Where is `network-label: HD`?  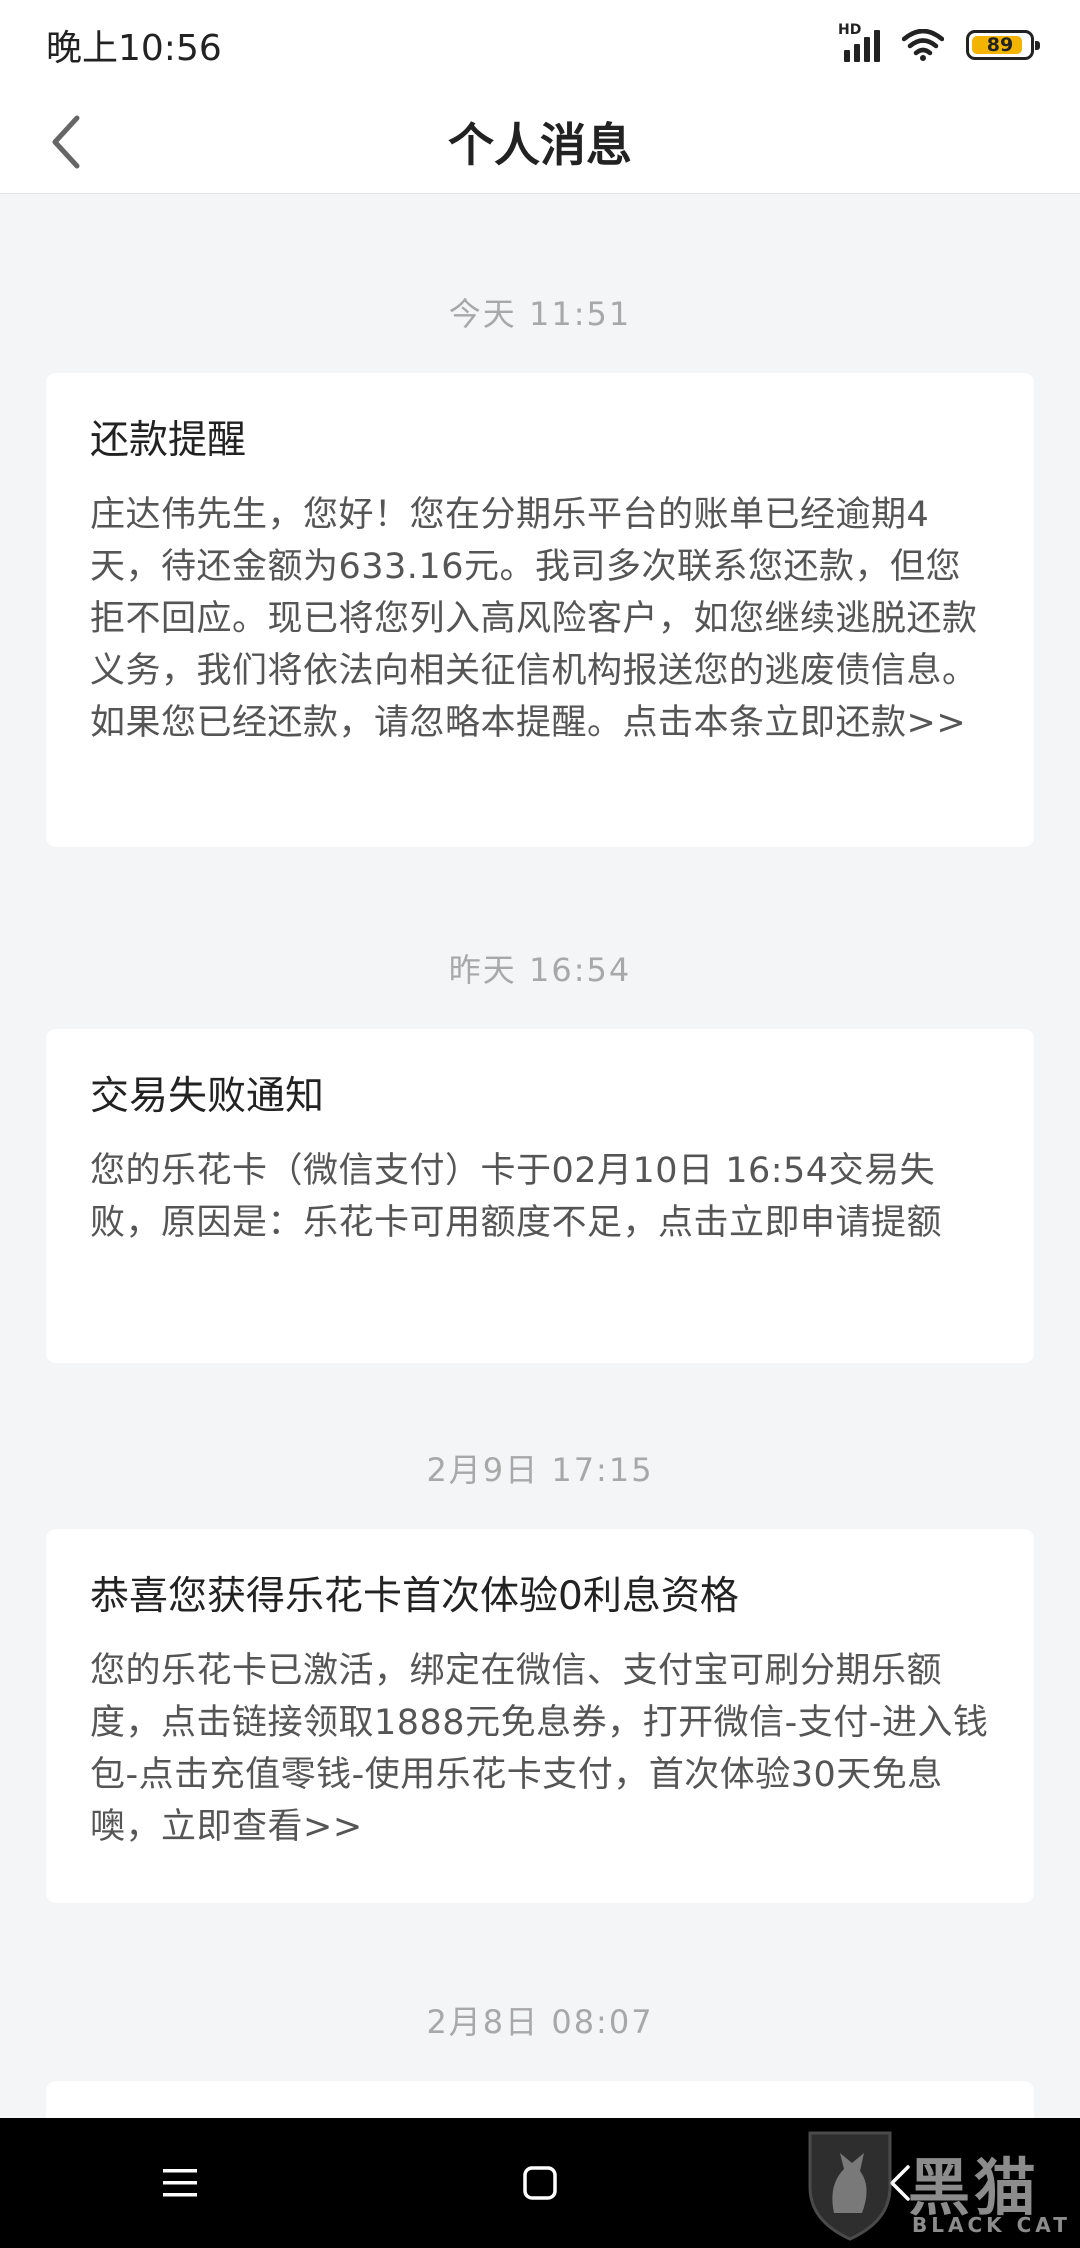 network-label: HD is located at coordinates (850, 30).